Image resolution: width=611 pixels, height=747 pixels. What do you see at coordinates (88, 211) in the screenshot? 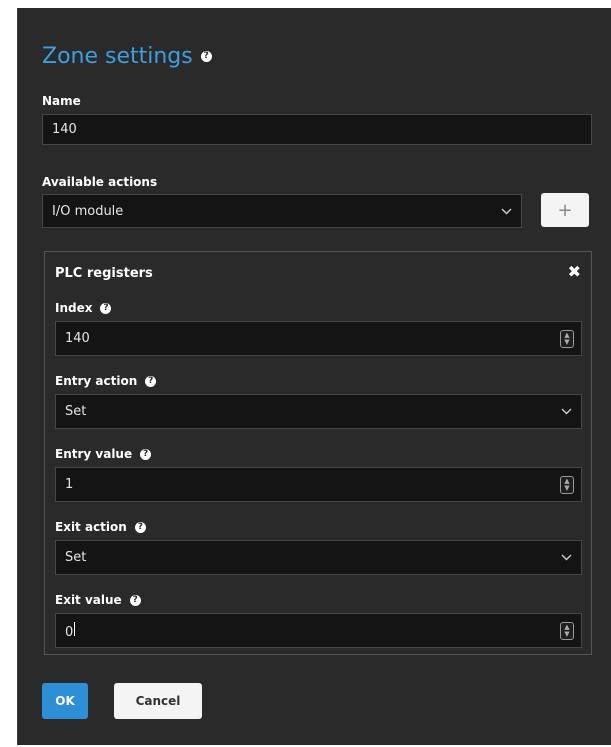
I see `available-actions-selected: I/O module` at bounding box center [88, 211].